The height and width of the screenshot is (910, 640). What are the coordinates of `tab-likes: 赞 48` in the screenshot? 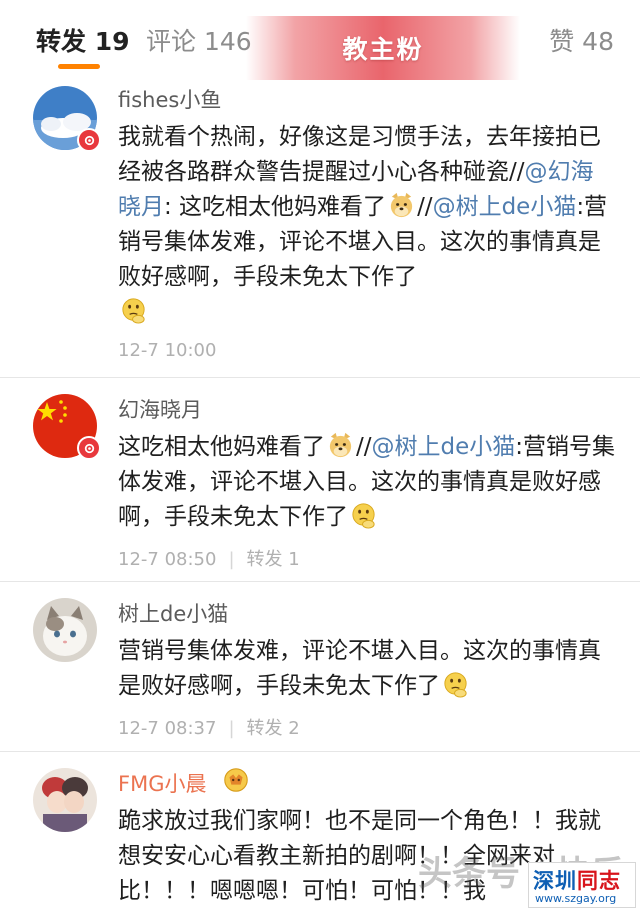 It's located at (581, 40).